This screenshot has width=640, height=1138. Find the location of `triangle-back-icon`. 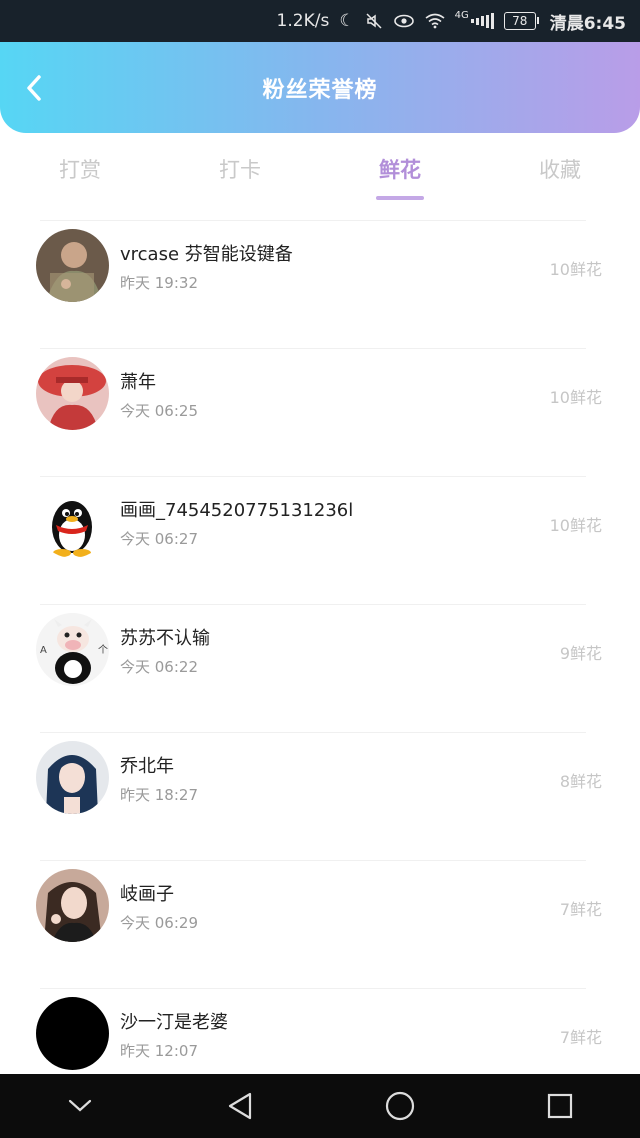

triangle-back-icon is located at coordinates (240, 1106).